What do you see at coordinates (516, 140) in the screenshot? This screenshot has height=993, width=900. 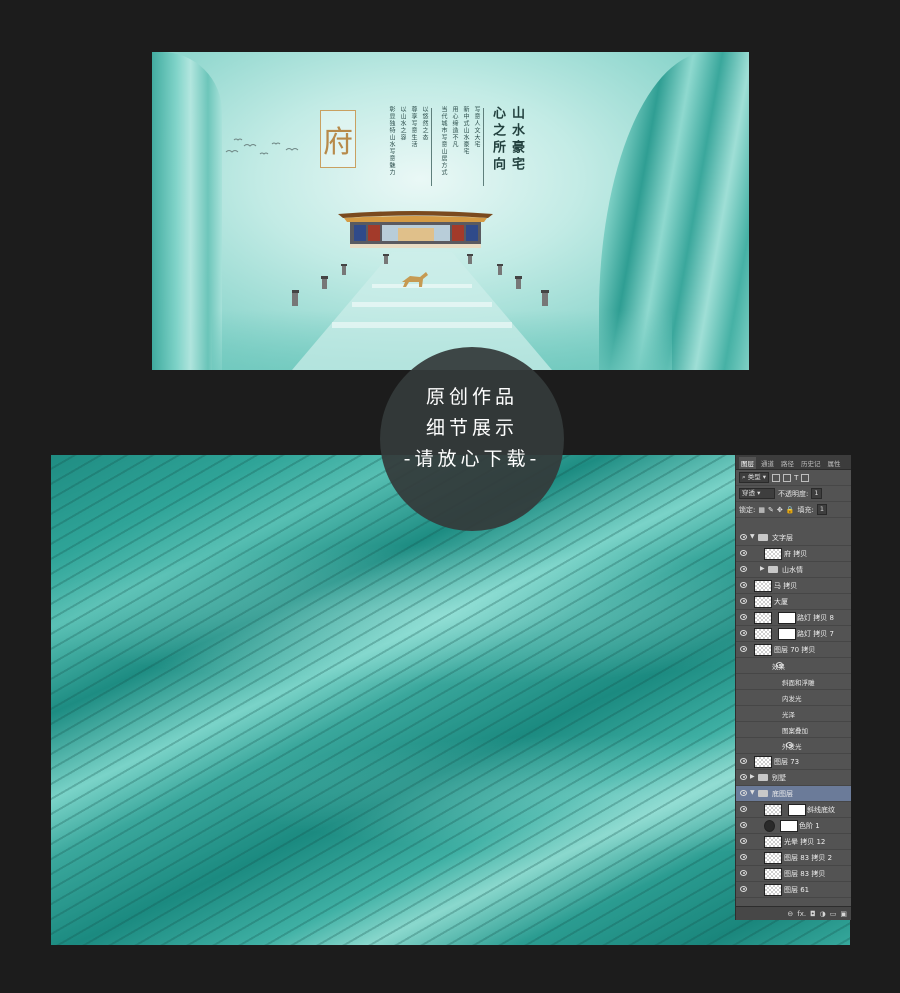 I see `headline-col-1: 山水豪宅` at bounding box center [516, 140].